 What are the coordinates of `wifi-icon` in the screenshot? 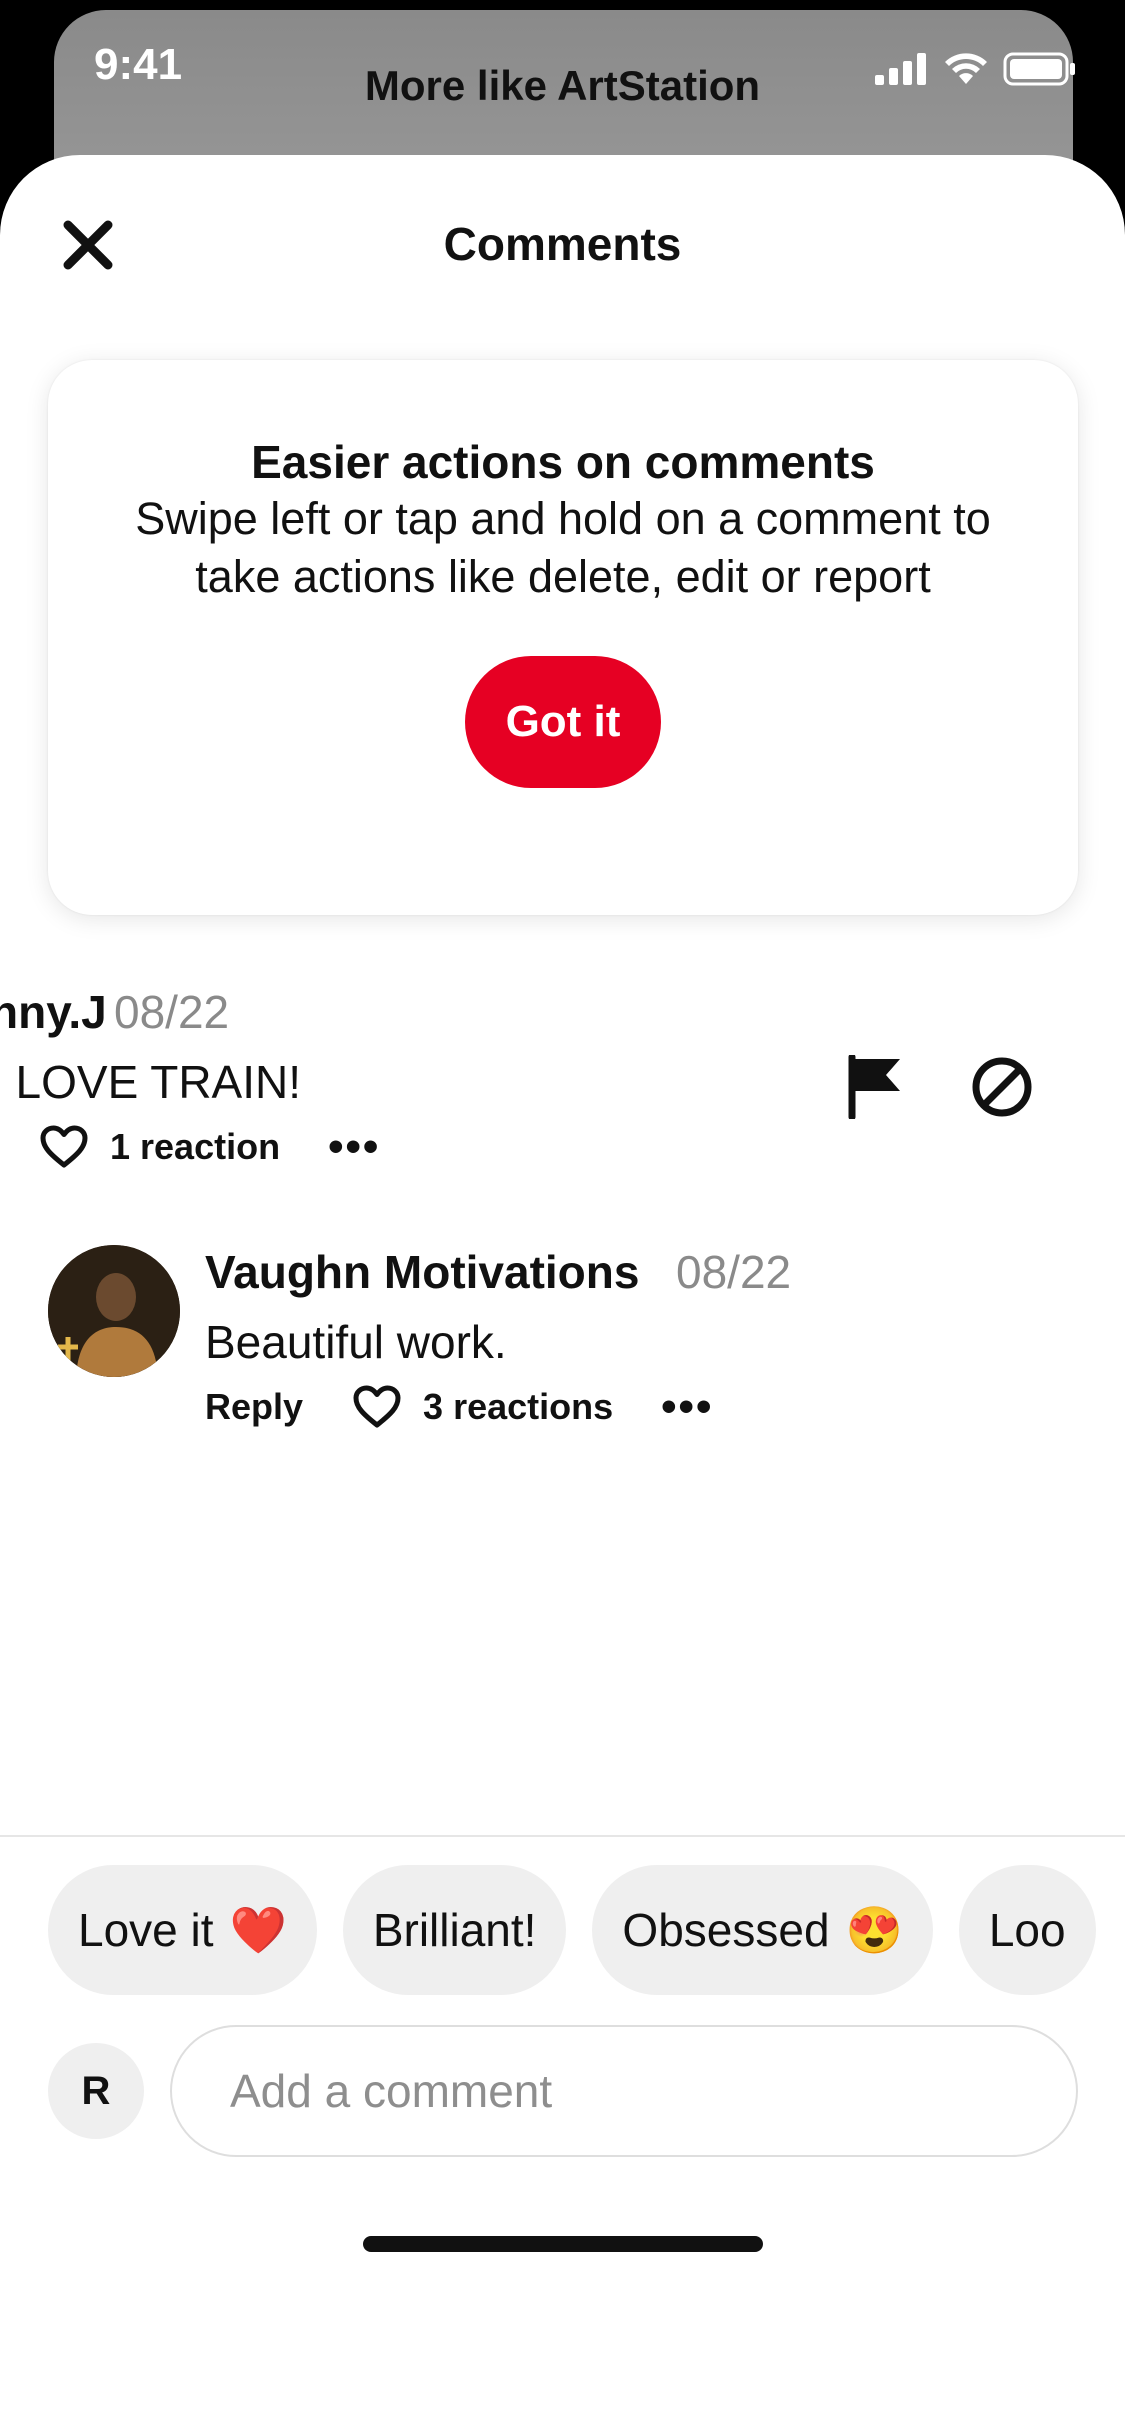 It's located at (966, 68).